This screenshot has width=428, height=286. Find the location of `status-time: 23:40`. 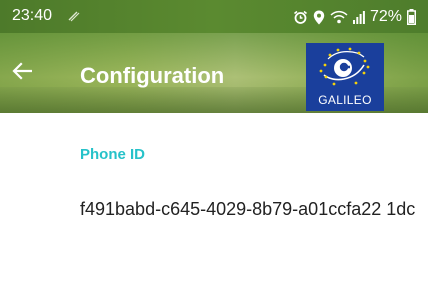

status-time: 23:40 is located at coordinates (32, 15).